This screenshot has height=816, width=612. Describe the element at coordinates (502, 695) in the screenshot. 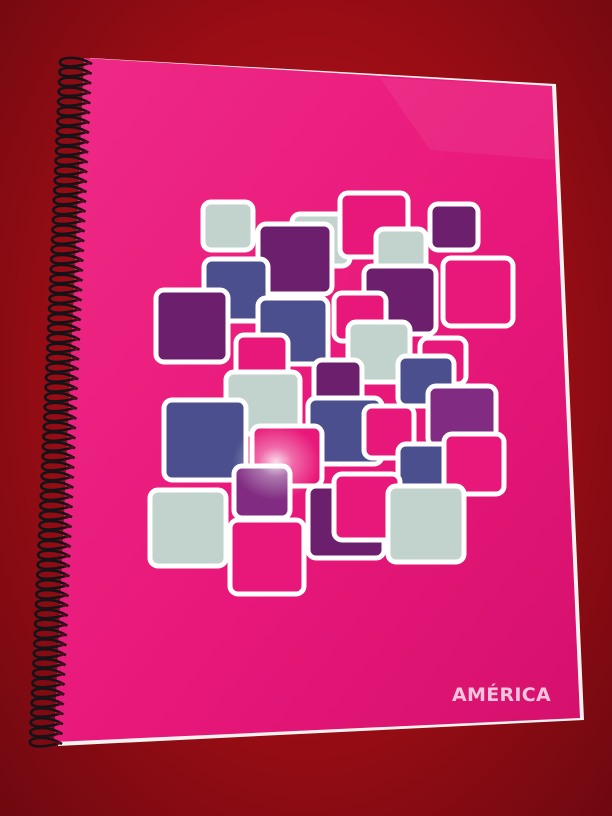

I see `brand-logo: AMÉRICA` at that location.